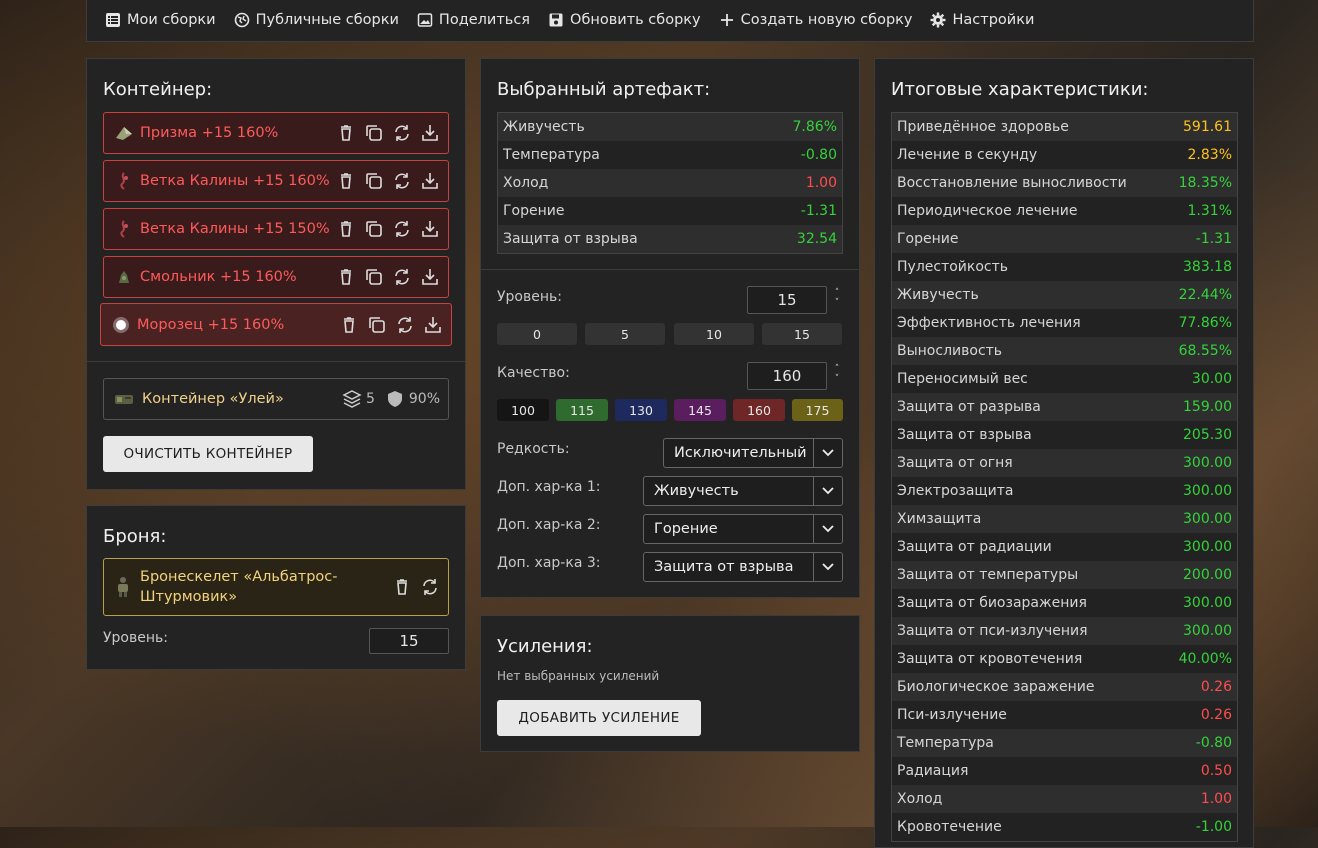 The height and width of the screenshot is (848, 1318). I want to click on nav-update-build: Обновить сборку, so click(624, 20).